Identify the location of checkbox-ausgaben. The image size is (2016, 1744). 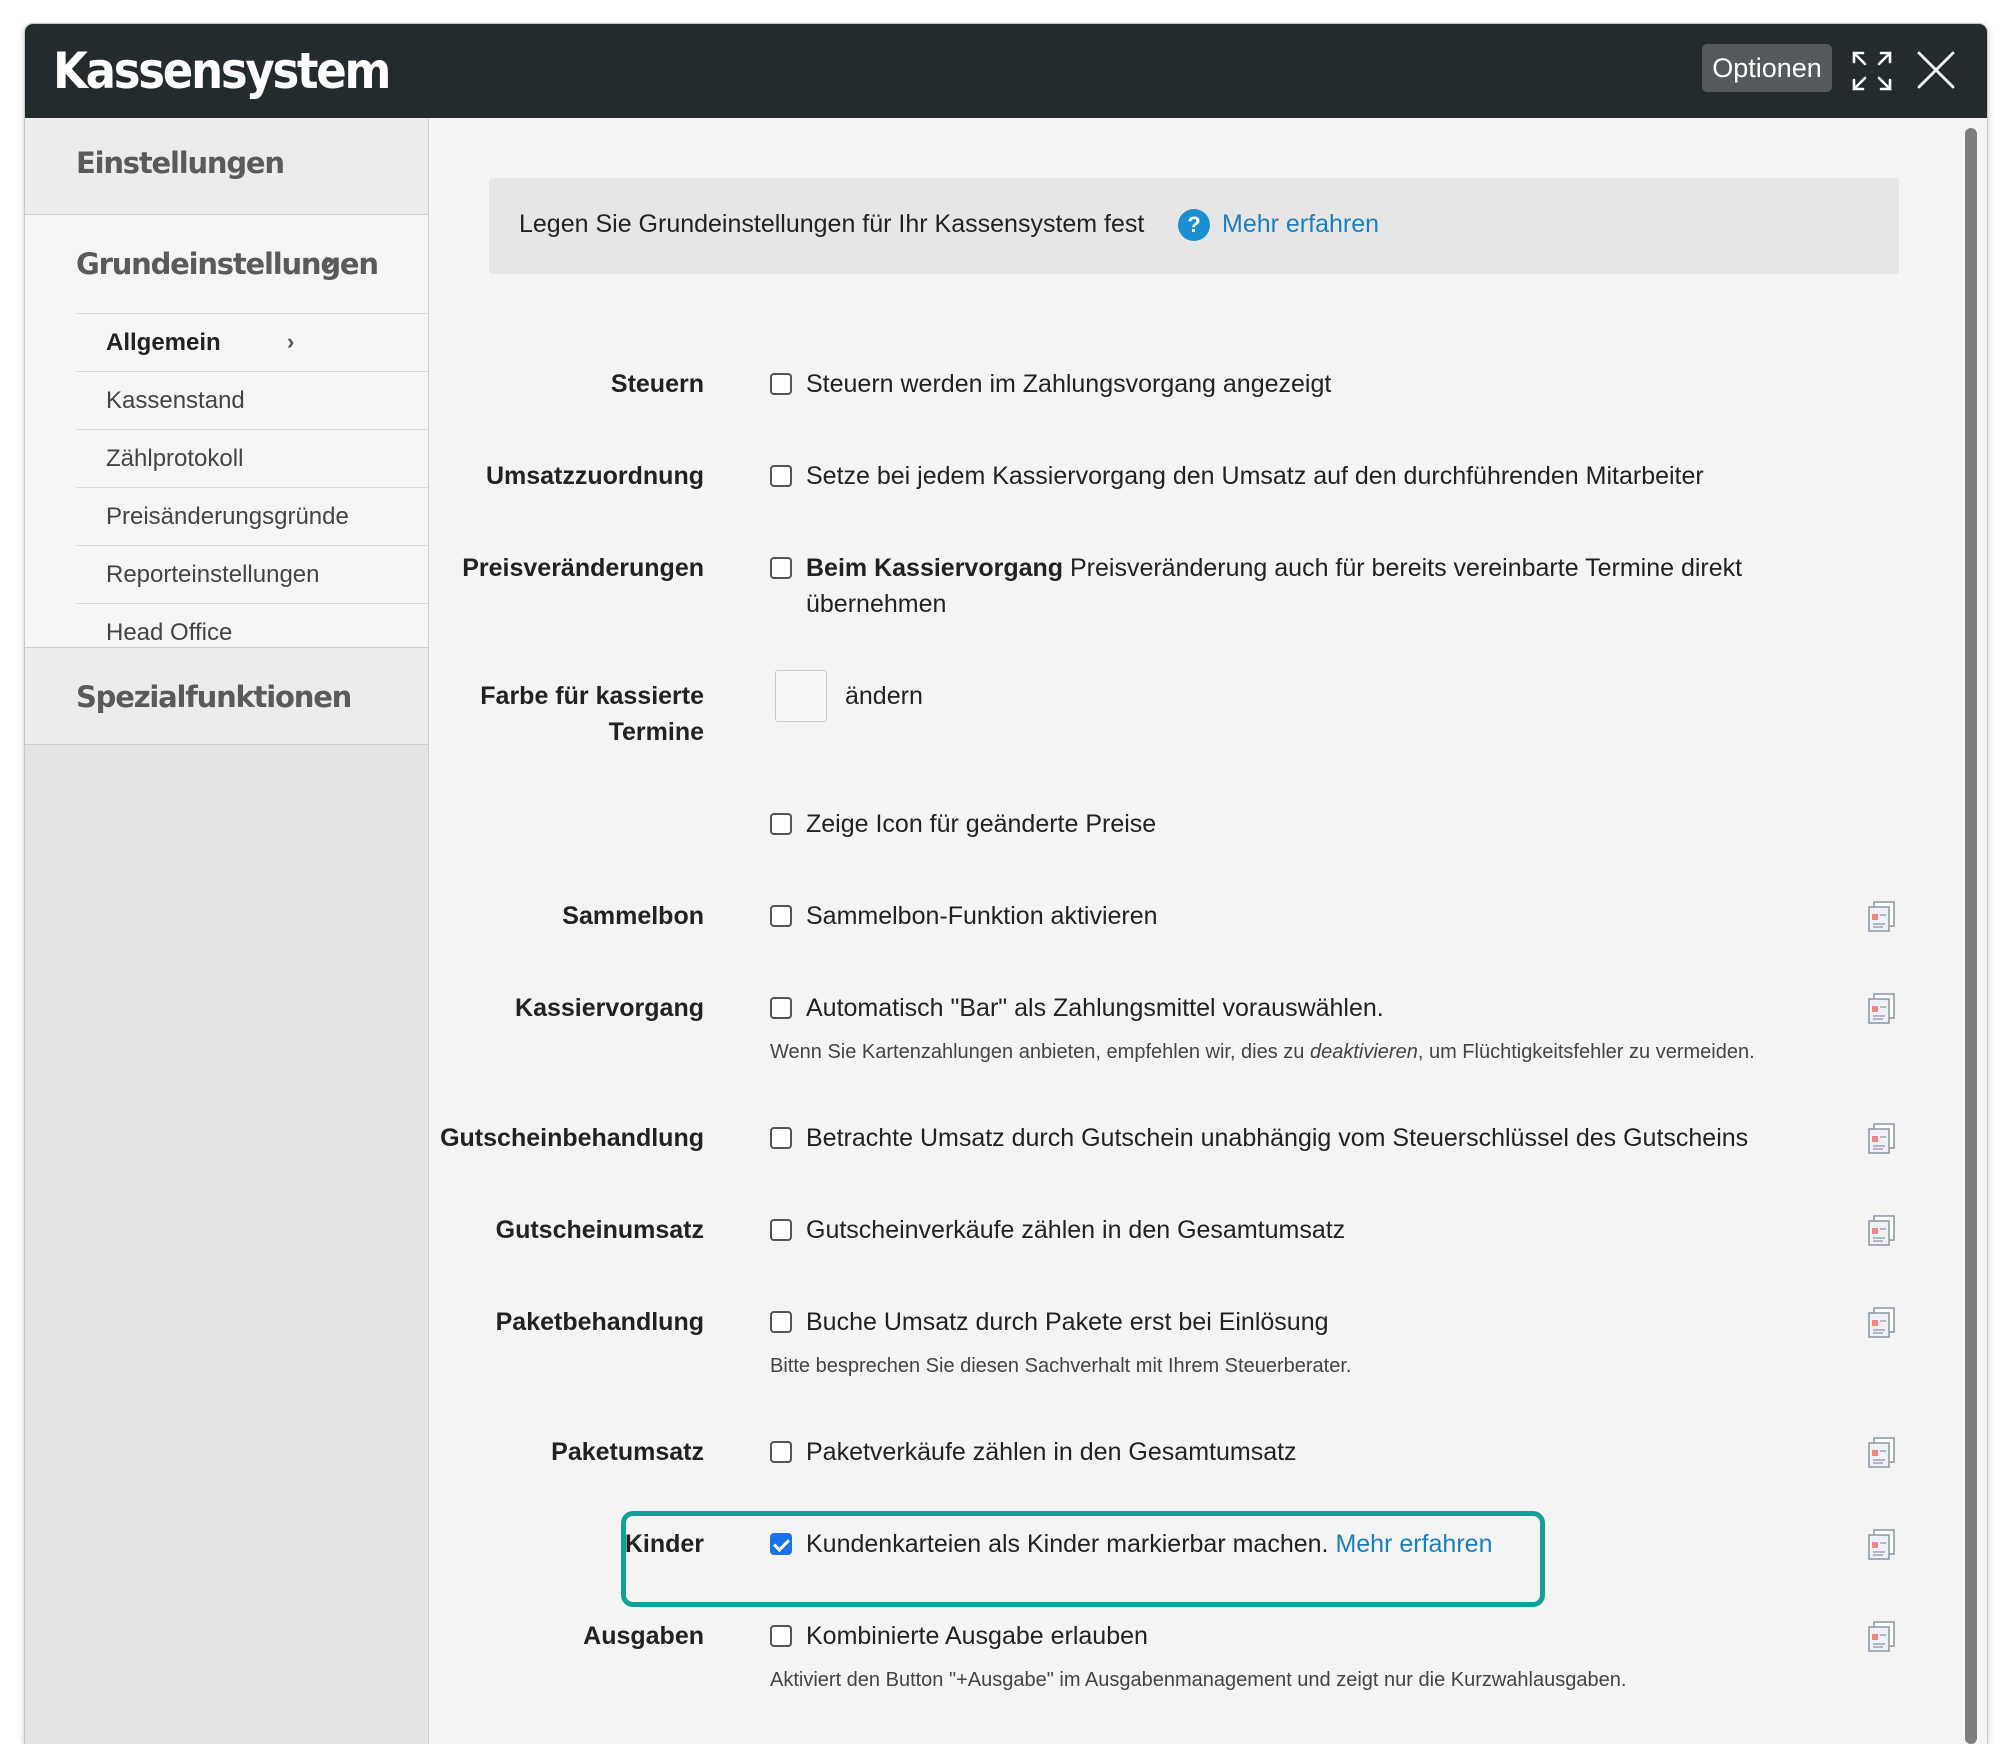
(781, 1636).